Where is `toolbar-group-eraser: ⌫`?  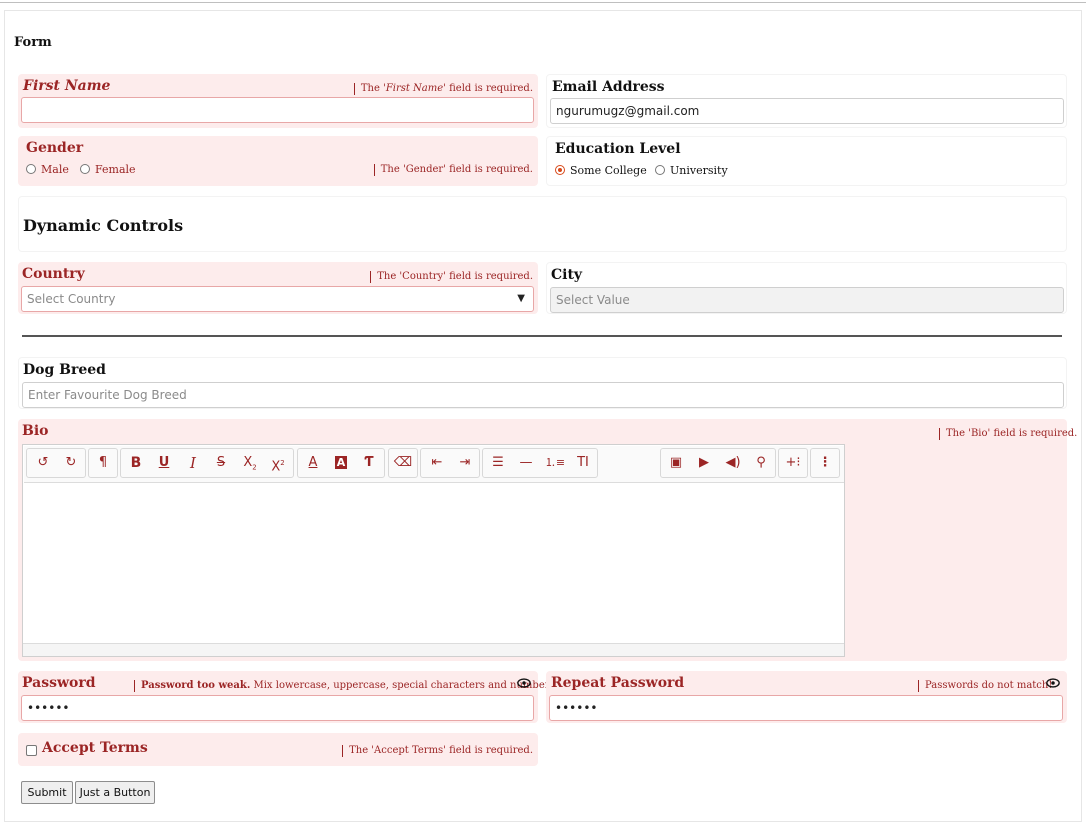
toolbar-group-eraser: ⌫ is located at coordinates (403, 463).